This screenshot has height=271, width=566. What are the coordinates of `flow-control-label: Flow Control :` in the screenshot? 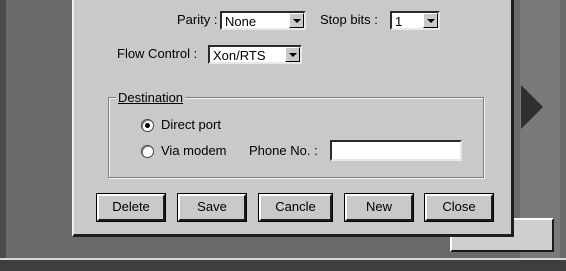 It's located at (157, 53).